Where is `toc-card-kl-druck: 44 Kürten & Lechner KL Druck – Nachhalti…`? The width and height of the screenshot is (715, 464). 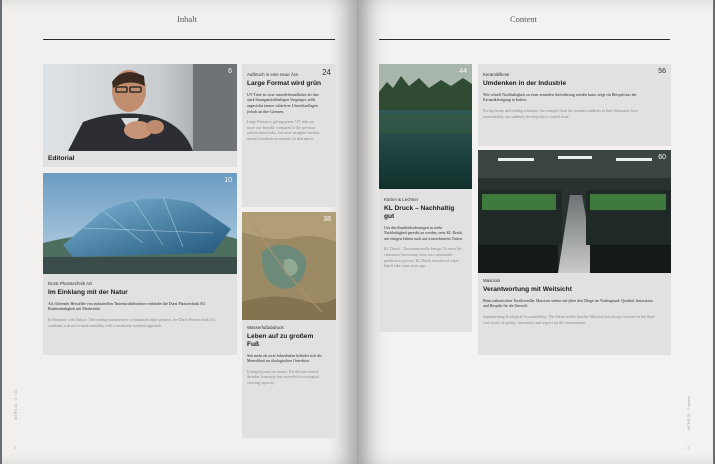 toc-card-kl-druck: 44 Kürten & Lechner KL Druck – Nachhalti… is located at coordinates (425, 198).